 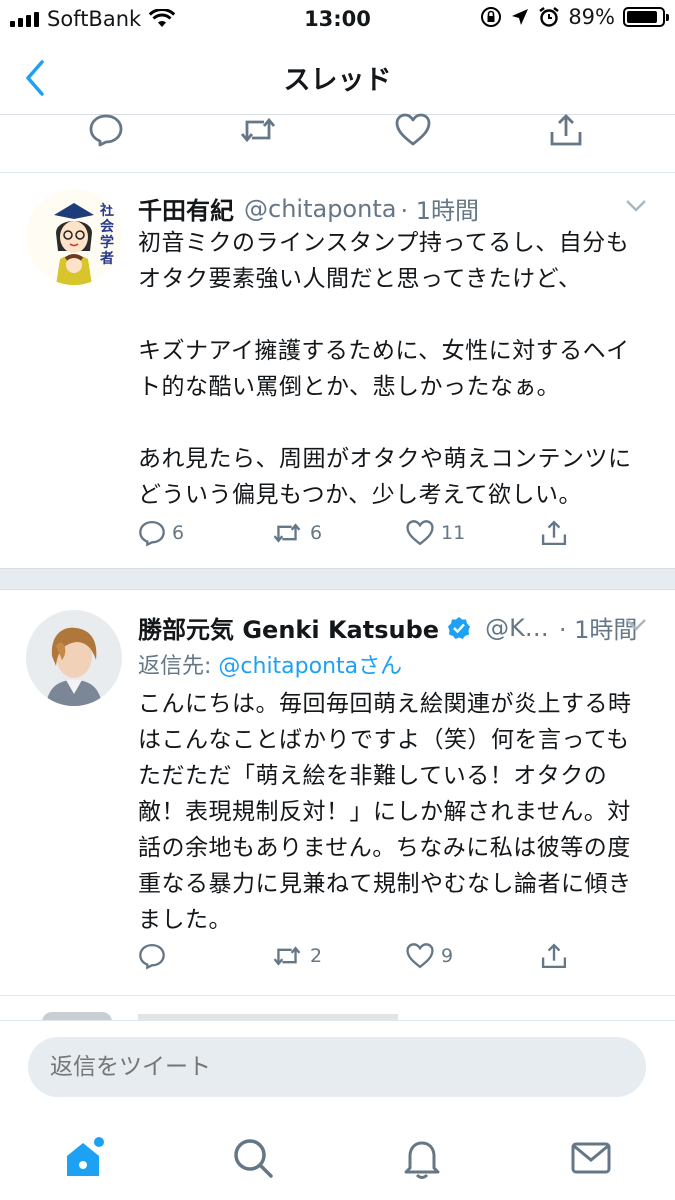 What do you see at coordinates (288, 627) in the screenshot?
I see `display-name: 勝部元気 Genki Katsube` at bounding box center [288, 627].